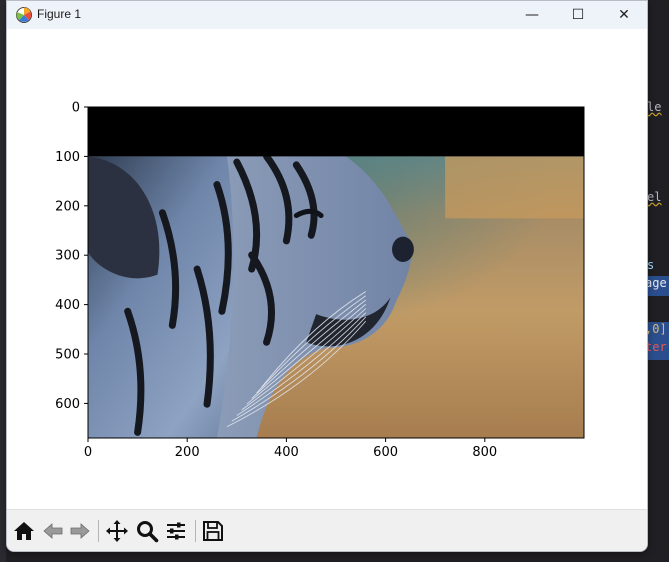 The width and height of the screenshot is (669, 562). What do you see at coordinates (88, 452) in the screenshot?
I see `x-tick-label: 0` at bounding box center [88, 452].